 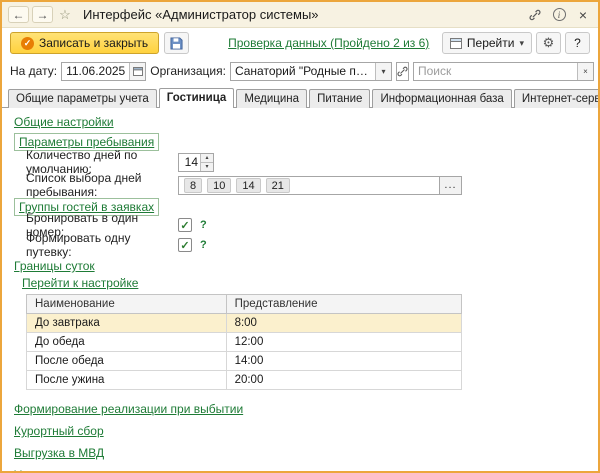 What do you see at coordinates (277, 185) in the screenshot?
I see `day-tag: 21` at bounding box center [277, 185].